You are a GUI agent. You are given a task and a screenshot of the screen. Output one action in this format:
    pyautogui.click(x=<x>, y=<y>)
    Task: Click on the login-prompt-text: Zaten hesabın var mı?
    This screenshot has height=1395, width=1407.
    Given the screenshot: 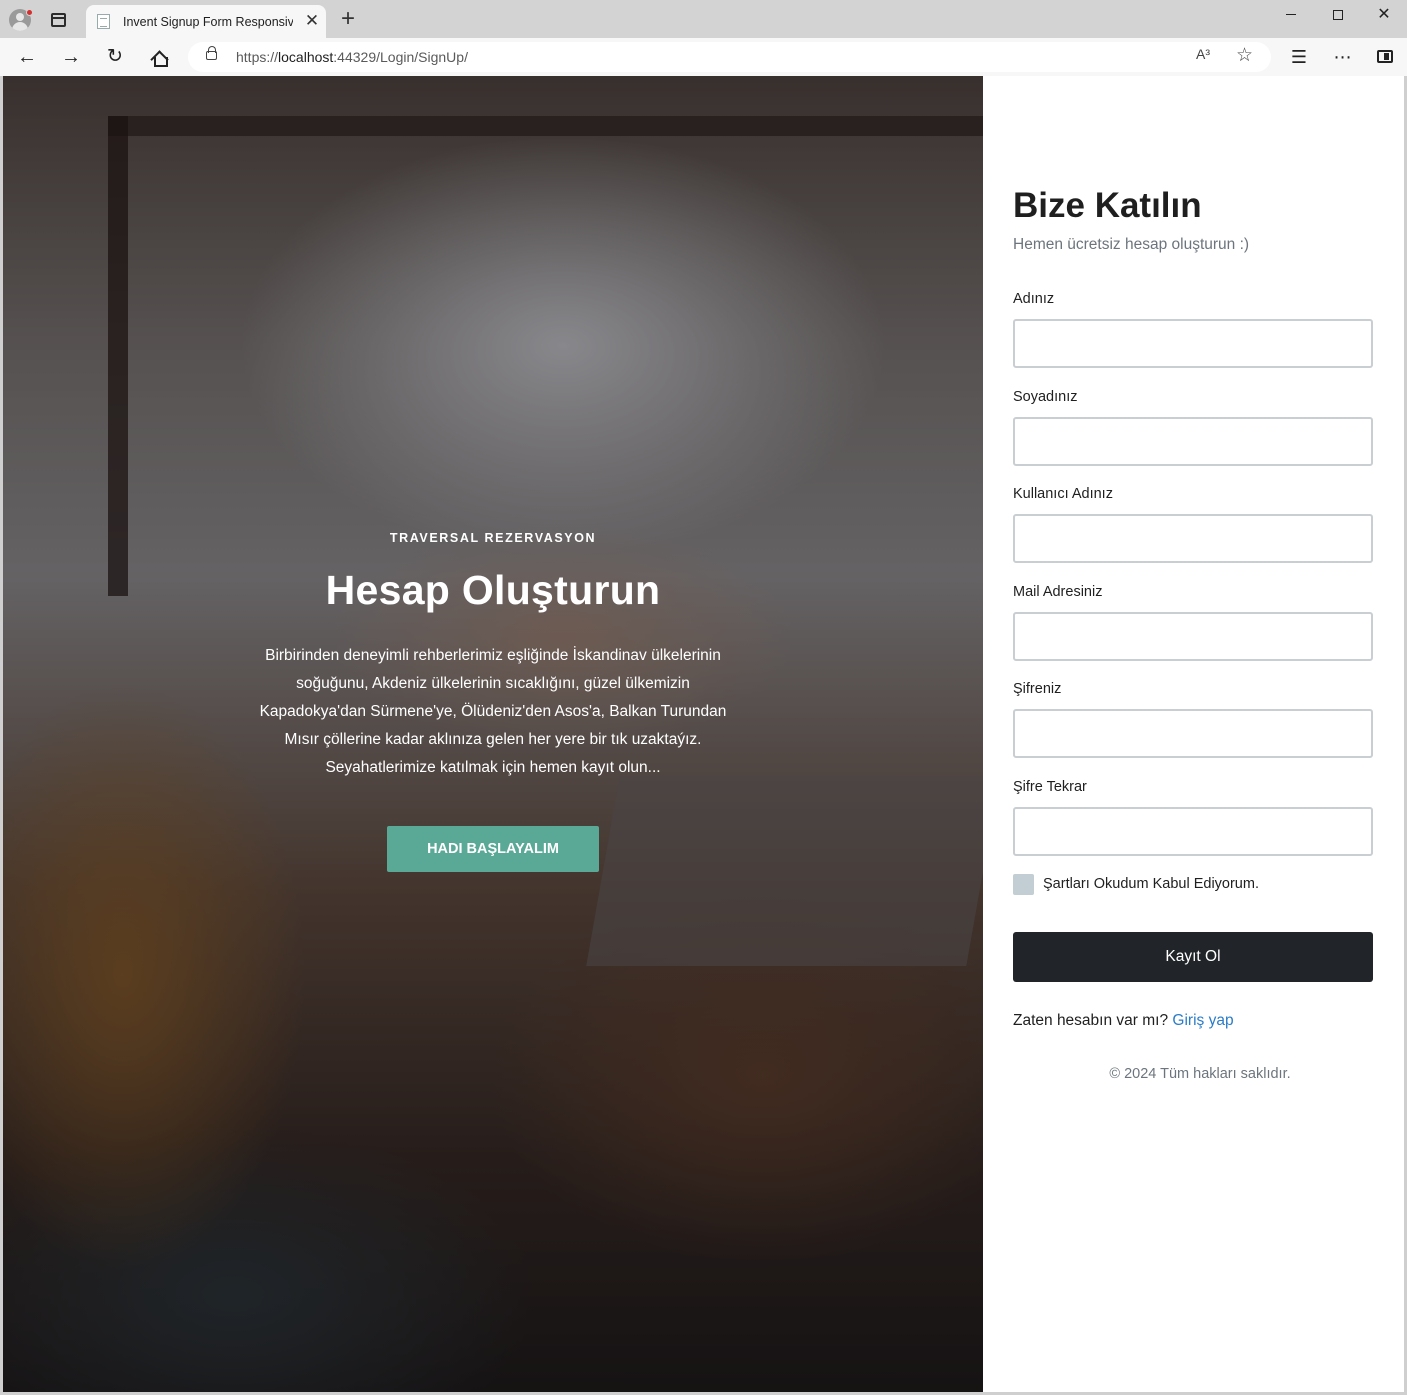 What is the action you would take?
    pyautogui.click(x=1091, y=1020)
    